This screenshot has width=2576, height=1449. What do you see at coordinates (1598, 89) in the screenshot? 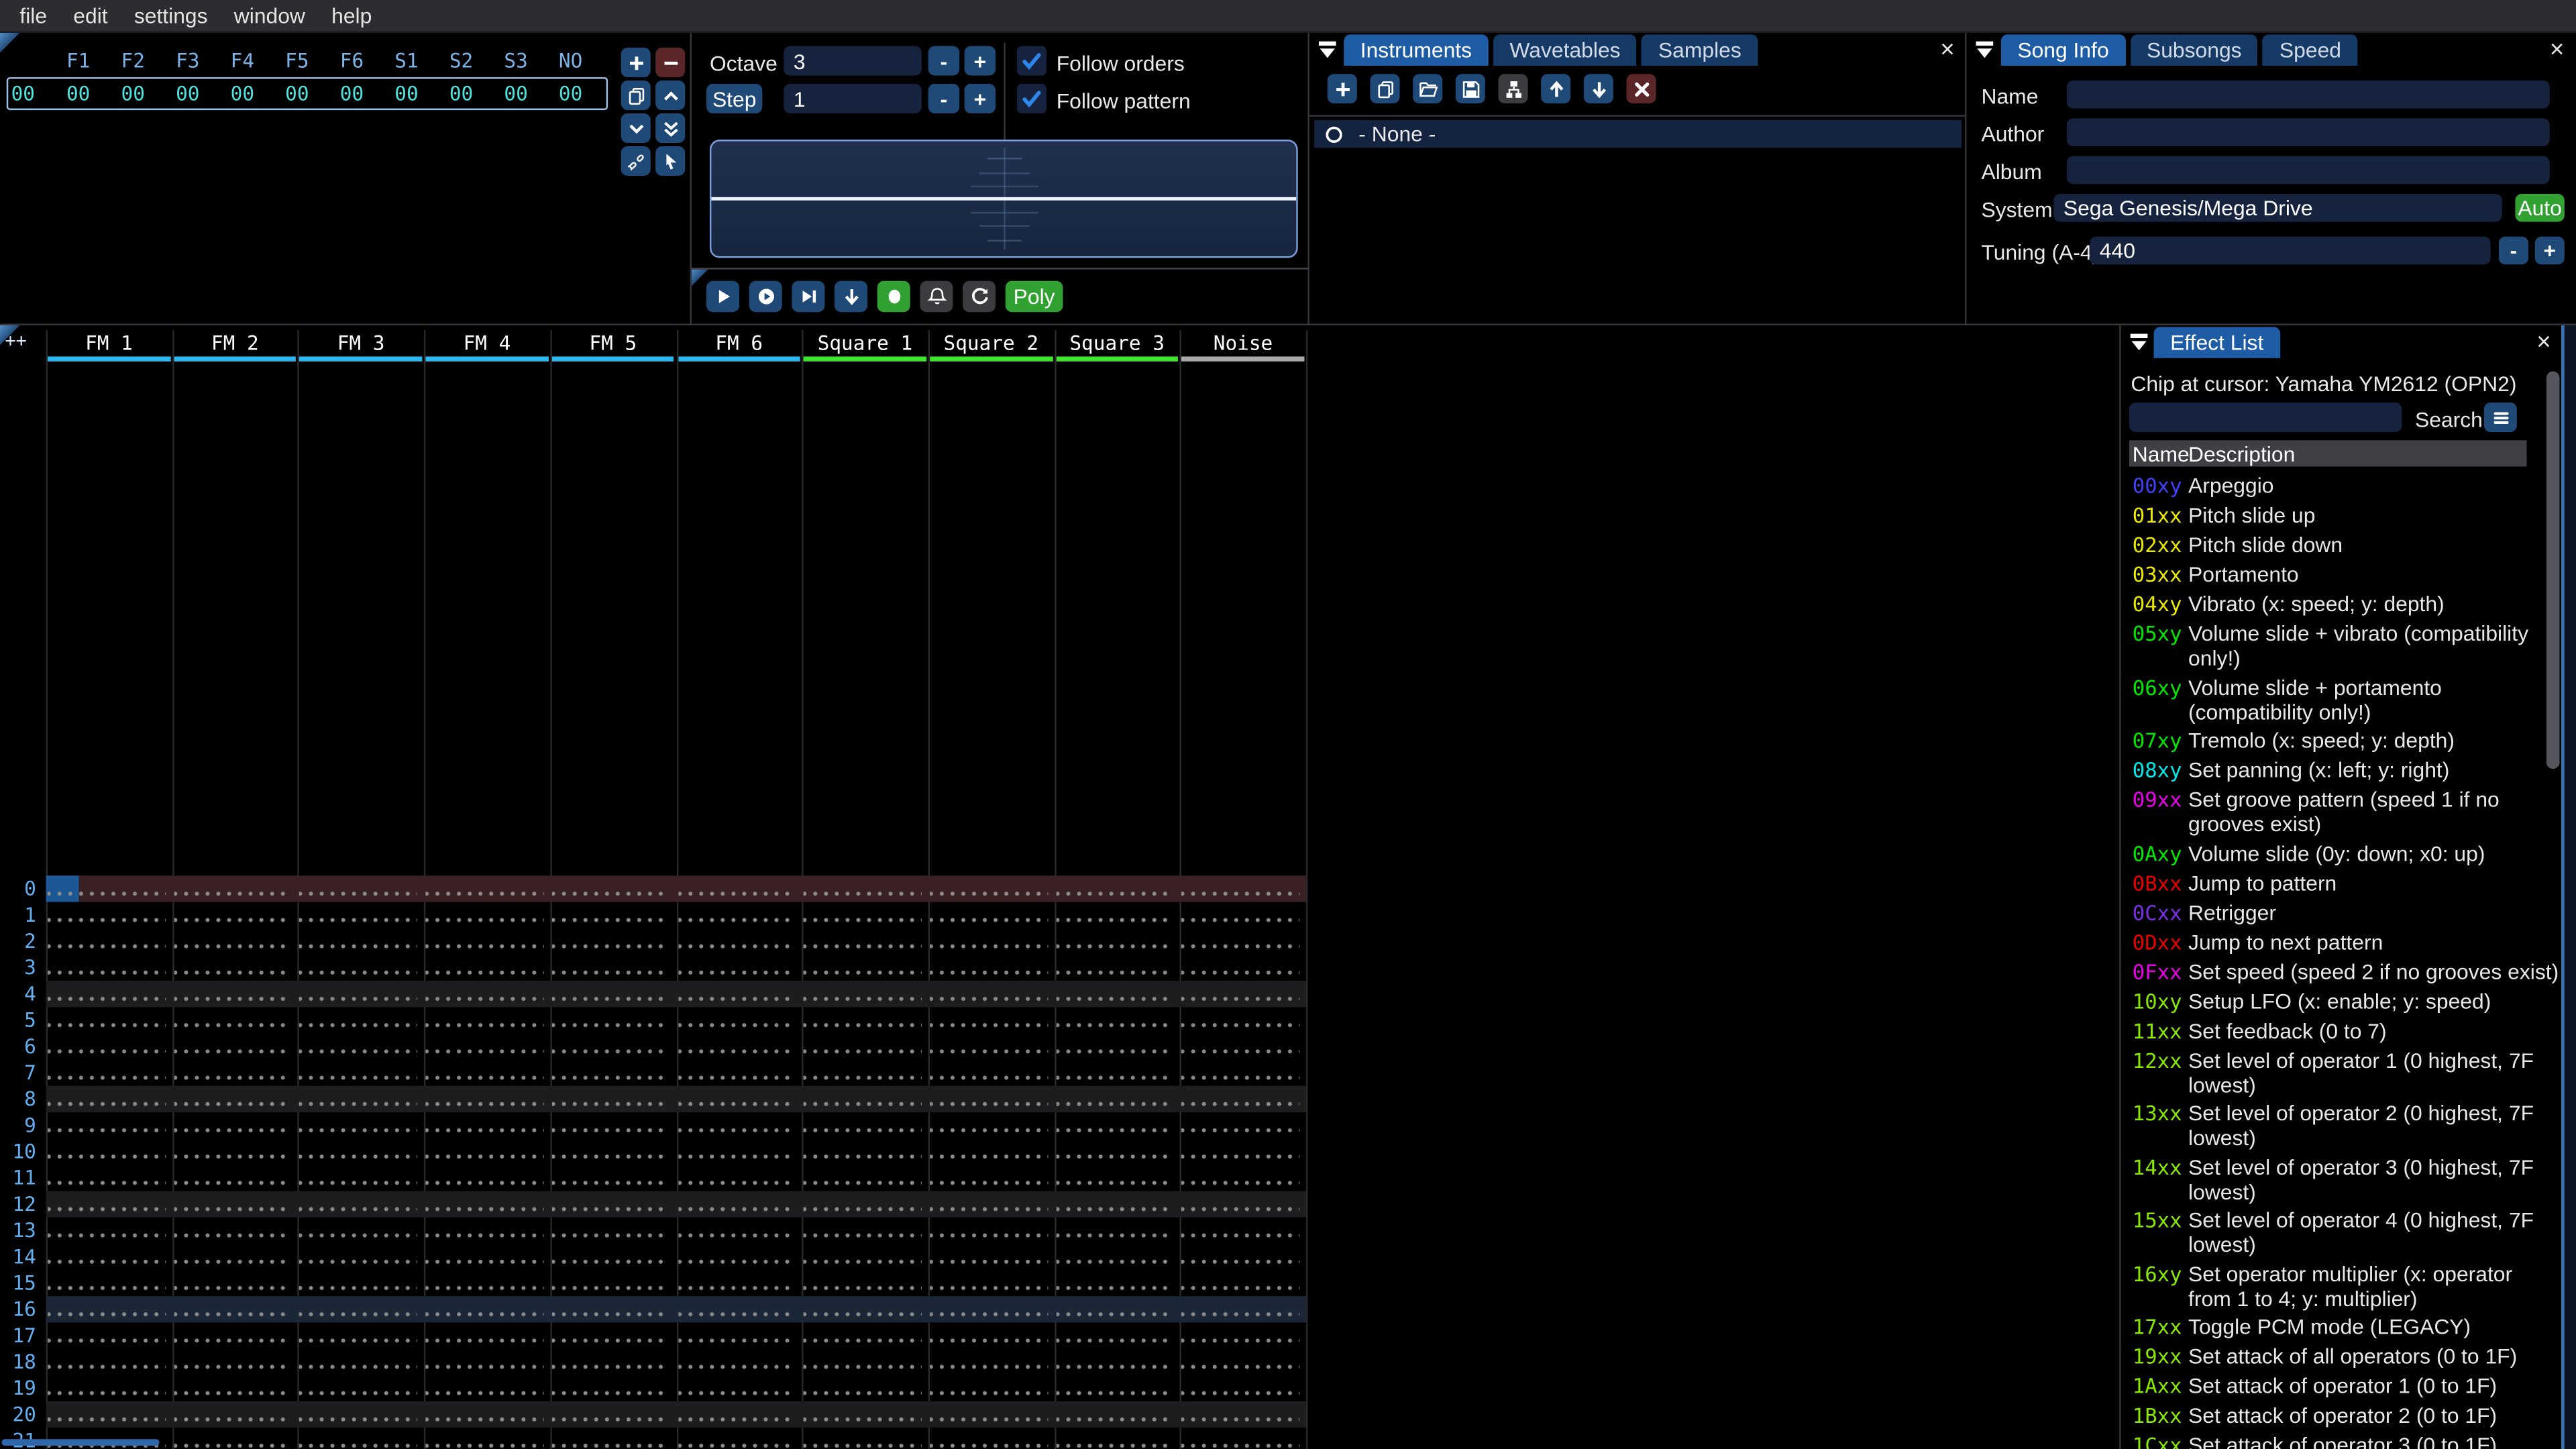
I see `instrument-move-down-button` at bounding box center [1598, 89].